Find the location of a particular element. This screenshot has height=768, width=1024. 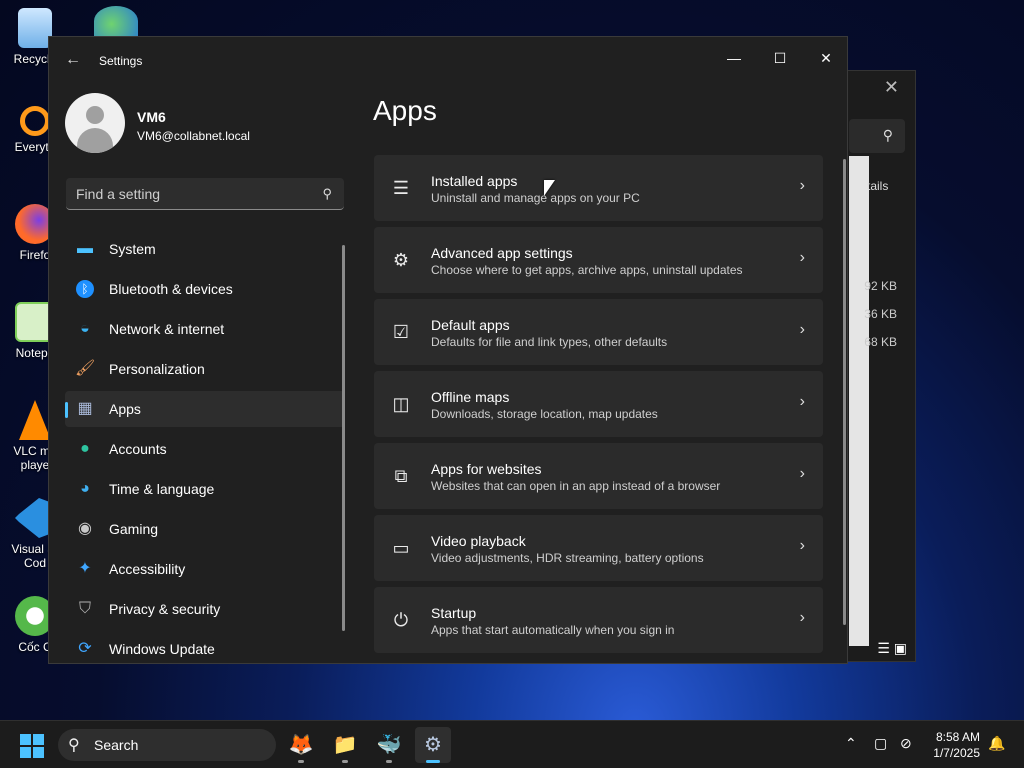

taskbar-app-firefox: 🦊 is located at coordinates (301, 745).